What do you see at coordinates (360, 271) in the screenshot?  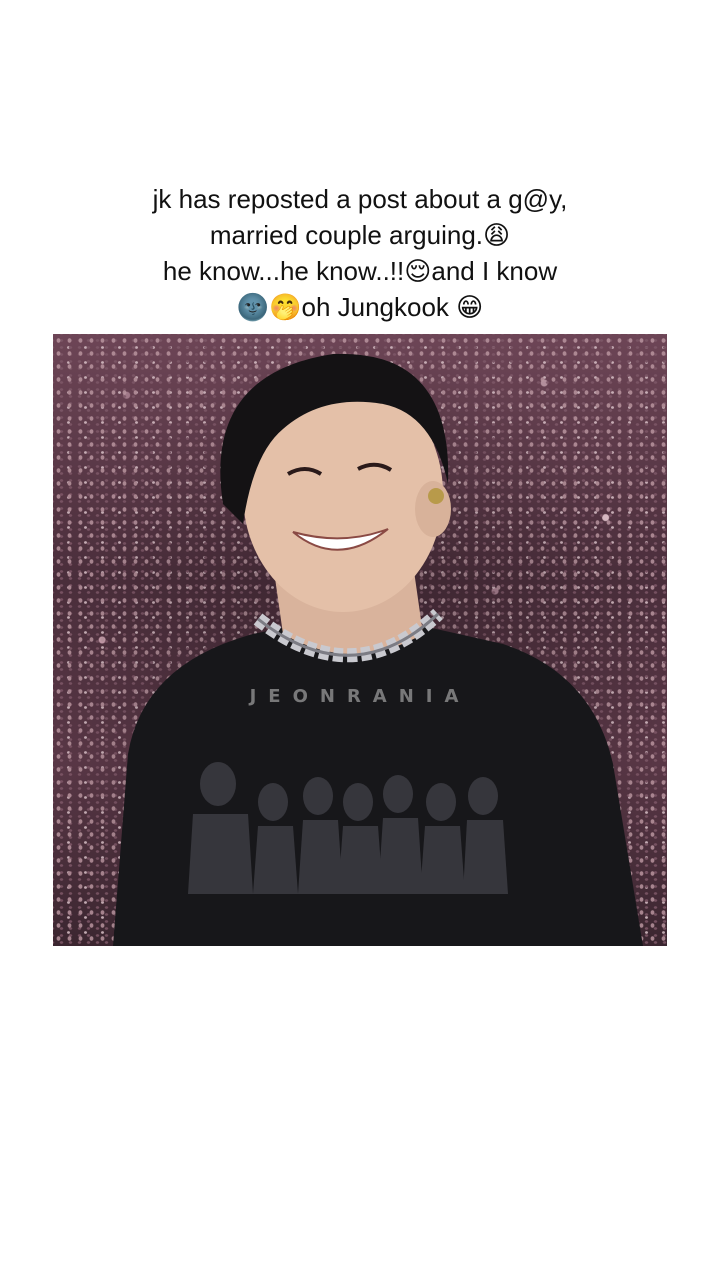 I see `caption-line-3: he know...he know..!!😌and I know` at bounding box center [360, 271].